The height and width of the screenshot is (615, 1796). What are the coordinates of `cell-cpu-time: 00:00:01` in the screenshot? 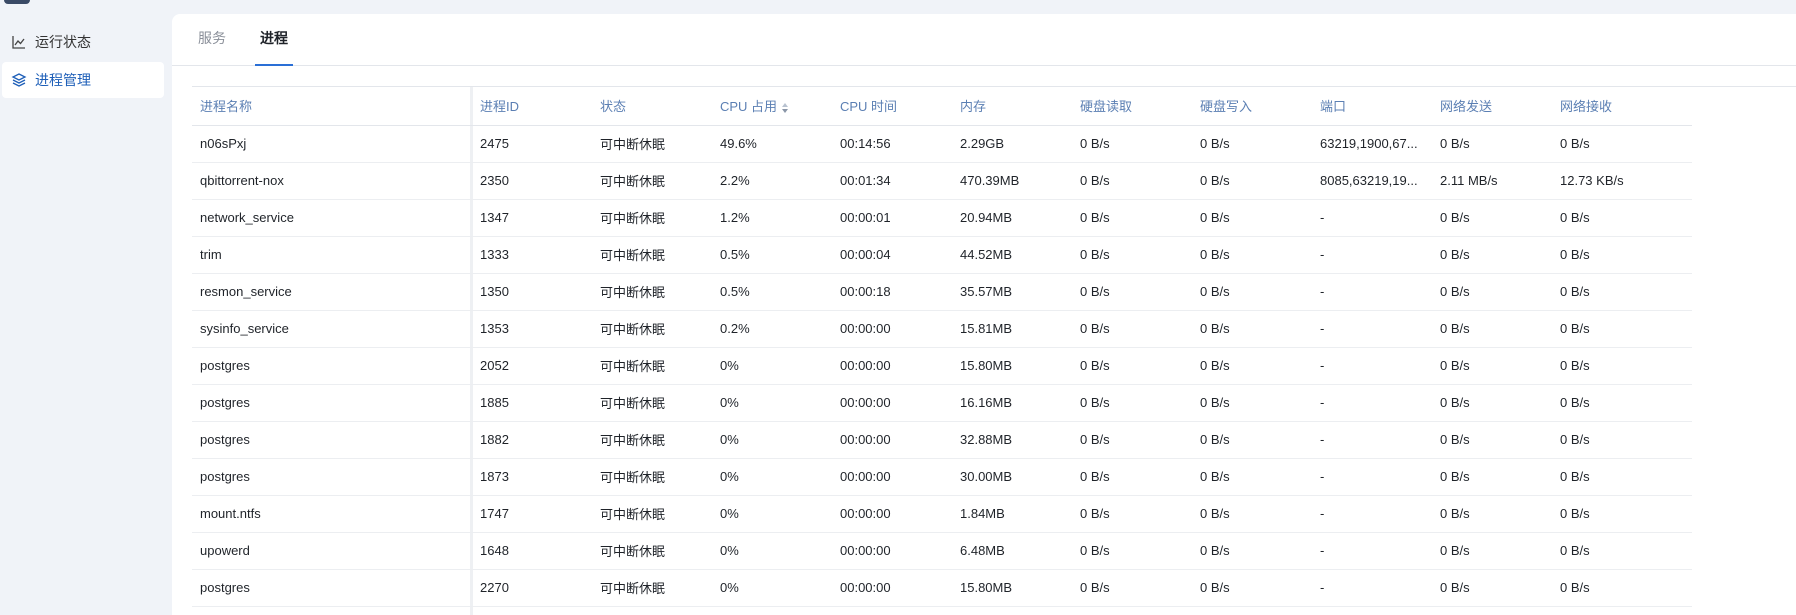 It's located at (892, 218).